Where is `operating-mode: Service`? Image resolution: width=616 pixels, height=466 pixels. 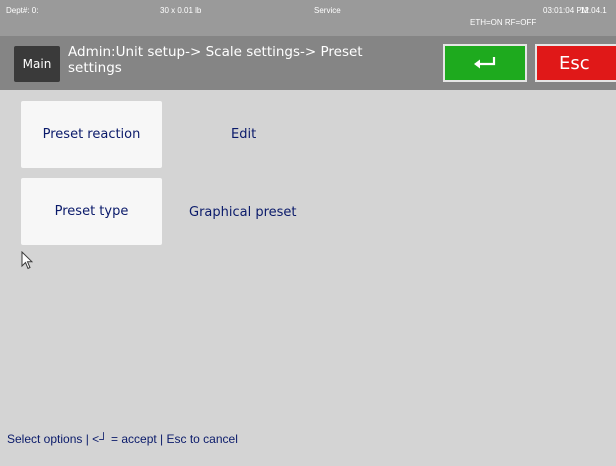 operating-mode: Service is located at coordinates (327, 10).